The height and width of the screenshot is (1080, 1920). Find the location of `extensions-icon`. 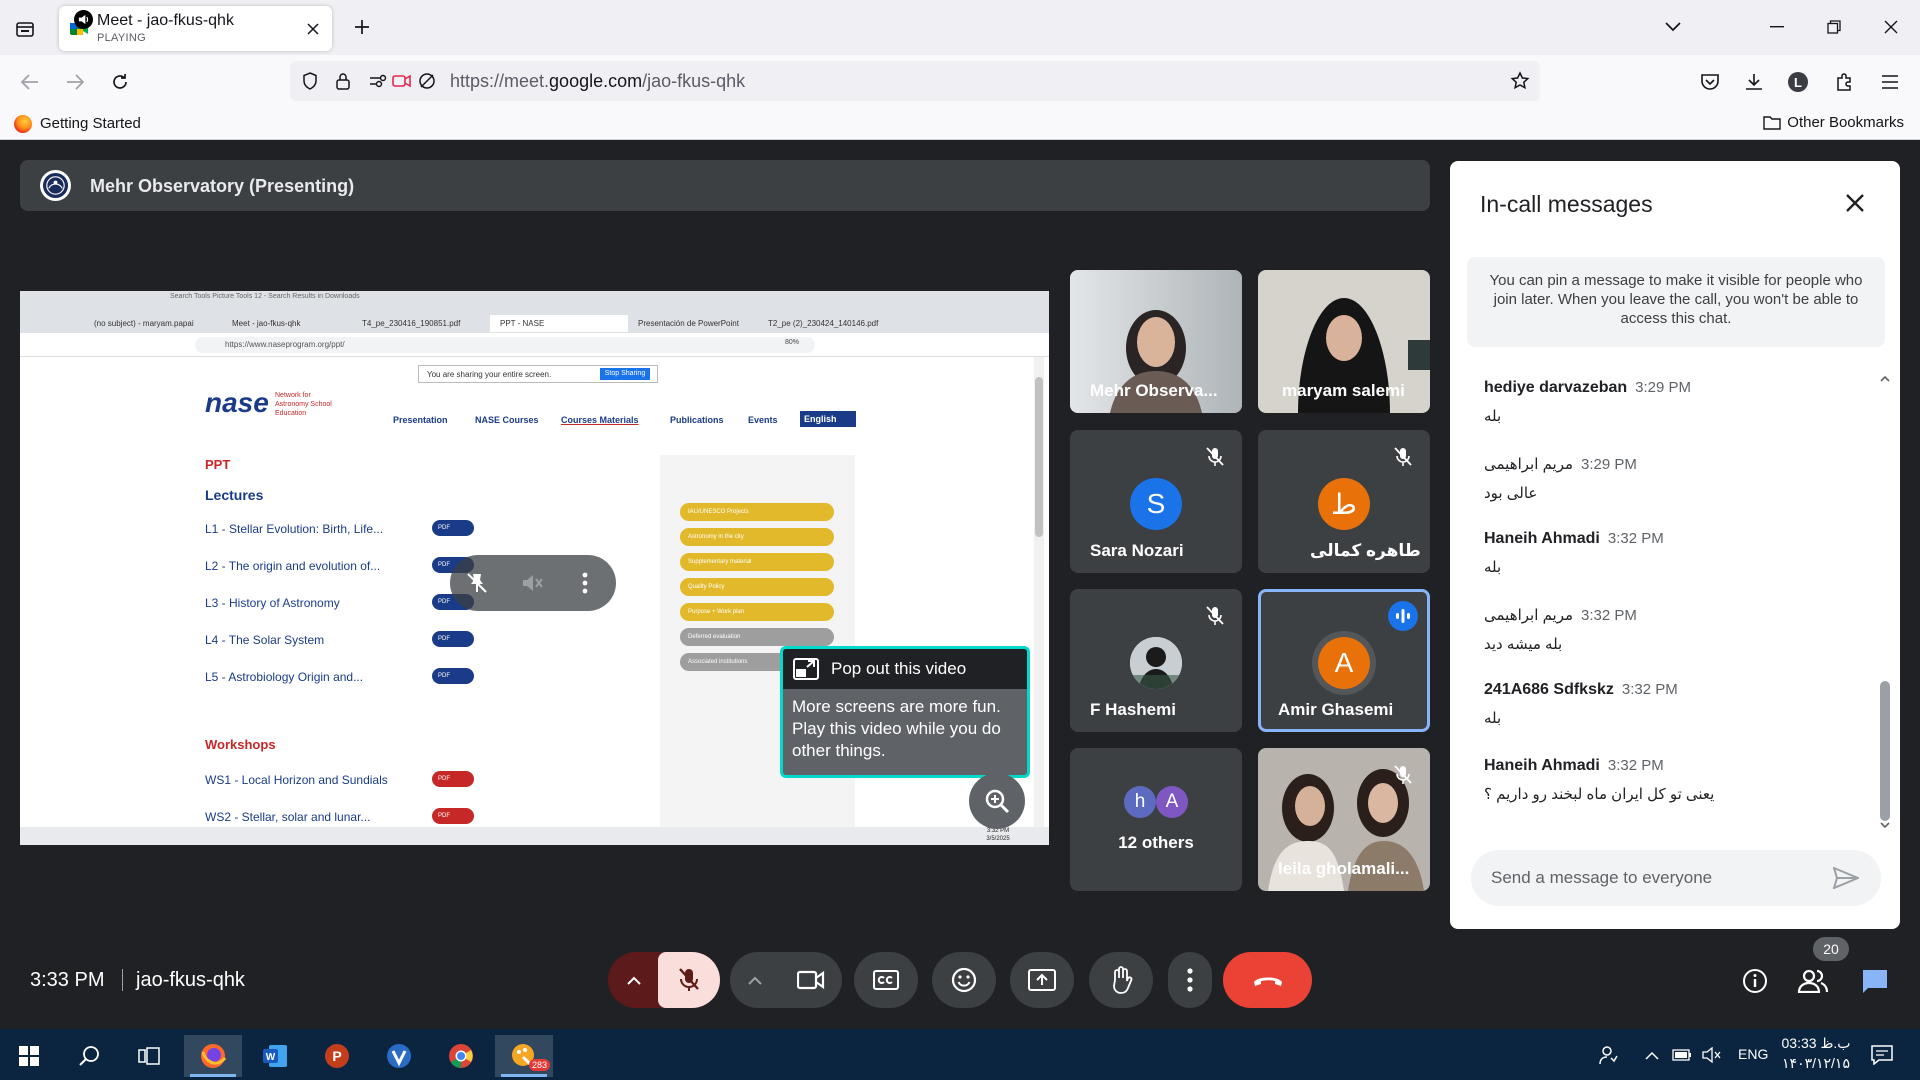

extensions-icon is located at coordinates (1844, 82).